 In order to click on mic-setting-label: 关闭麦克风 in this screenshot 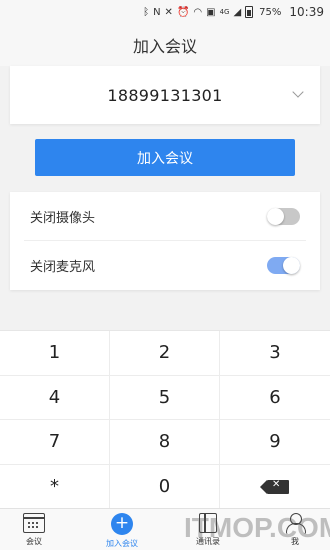, I will do `click(63, 267)`.